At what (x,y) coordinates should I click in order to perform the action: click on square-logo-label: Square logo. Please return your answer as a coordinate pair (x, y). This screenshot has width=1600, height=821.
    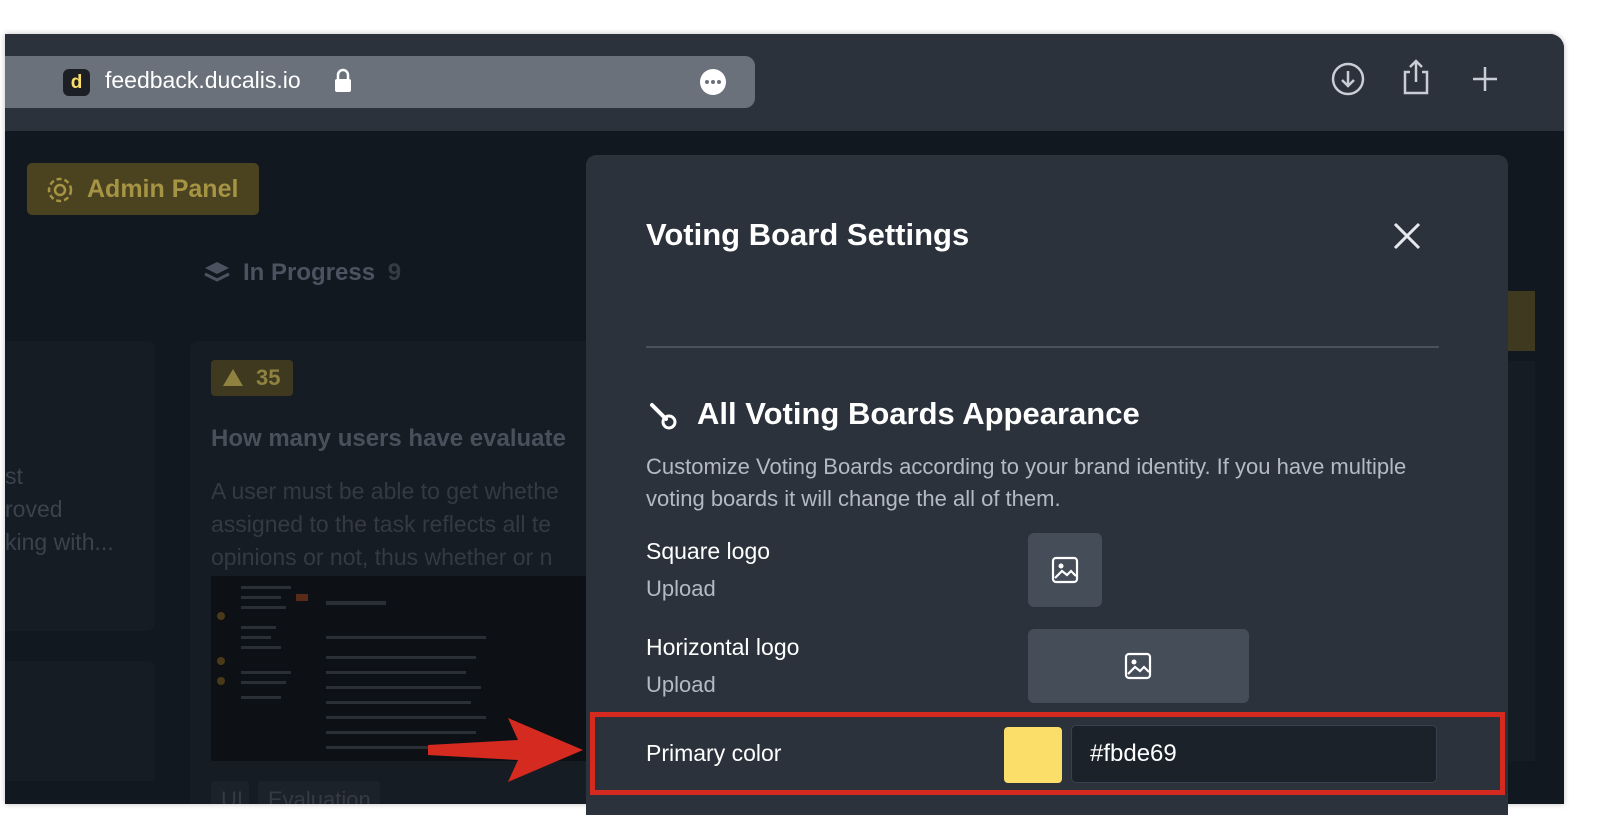
    Looking at the image, I should click on (708, 551).